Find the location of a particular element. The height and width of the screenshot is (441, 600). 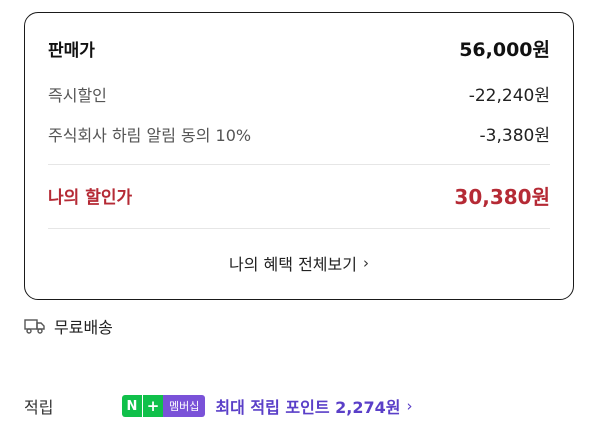

max-points-text: 최대 적립 포인트 2,274원 is located at coordinates (308, 407).